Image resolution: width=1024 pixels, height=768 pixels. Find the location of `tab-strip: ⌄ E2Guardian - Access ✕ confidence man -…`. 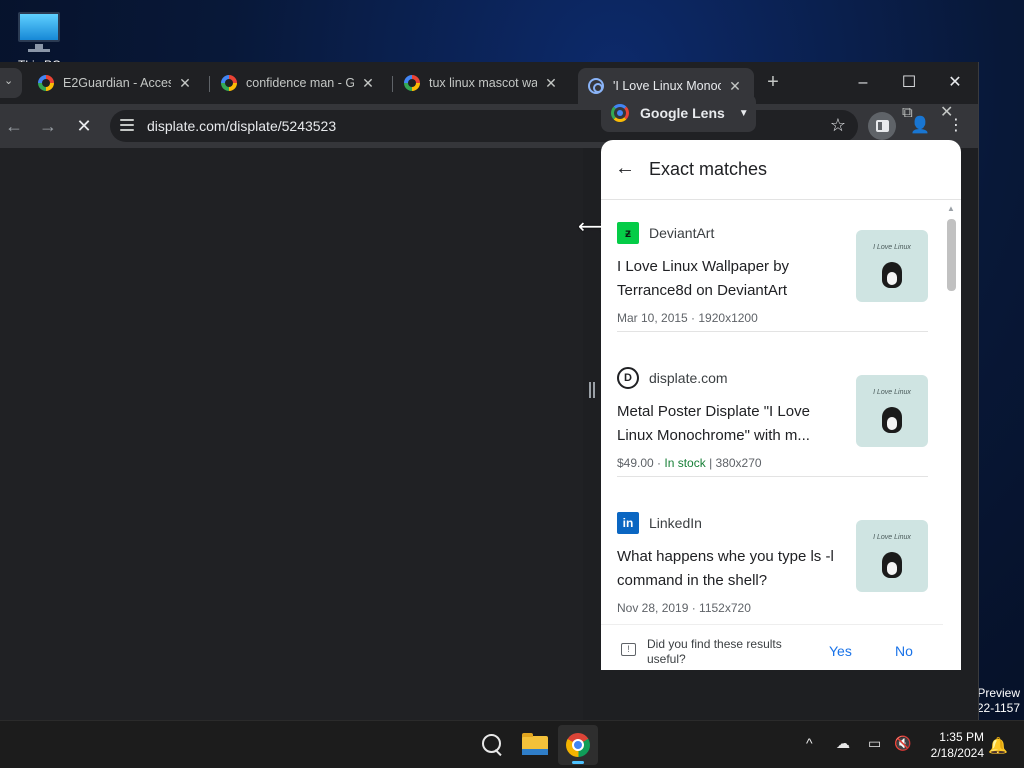

tab-strip: ⌄ E2Guardian - Access ✕ confidence man -… is located at coordinates (489, 83).